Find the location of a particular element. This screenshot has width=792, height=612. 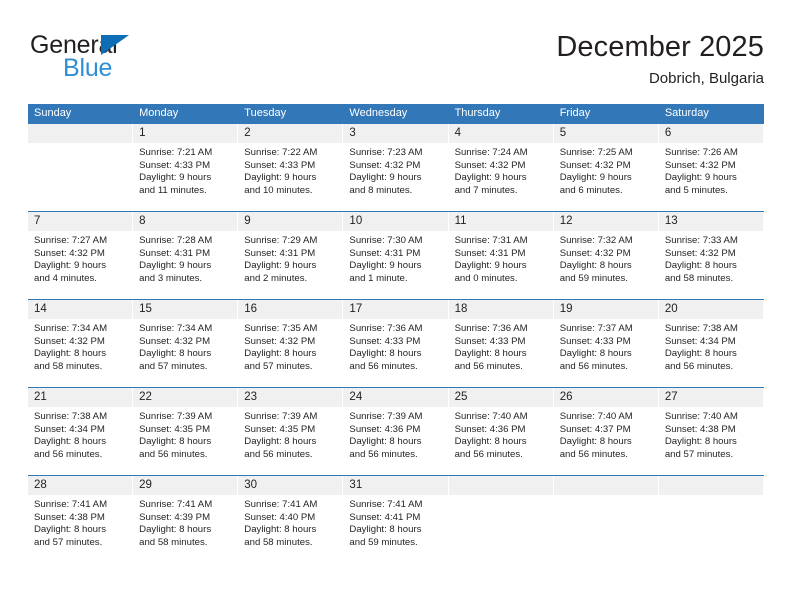

day-number: 1 is located at coordinates (186, 133).